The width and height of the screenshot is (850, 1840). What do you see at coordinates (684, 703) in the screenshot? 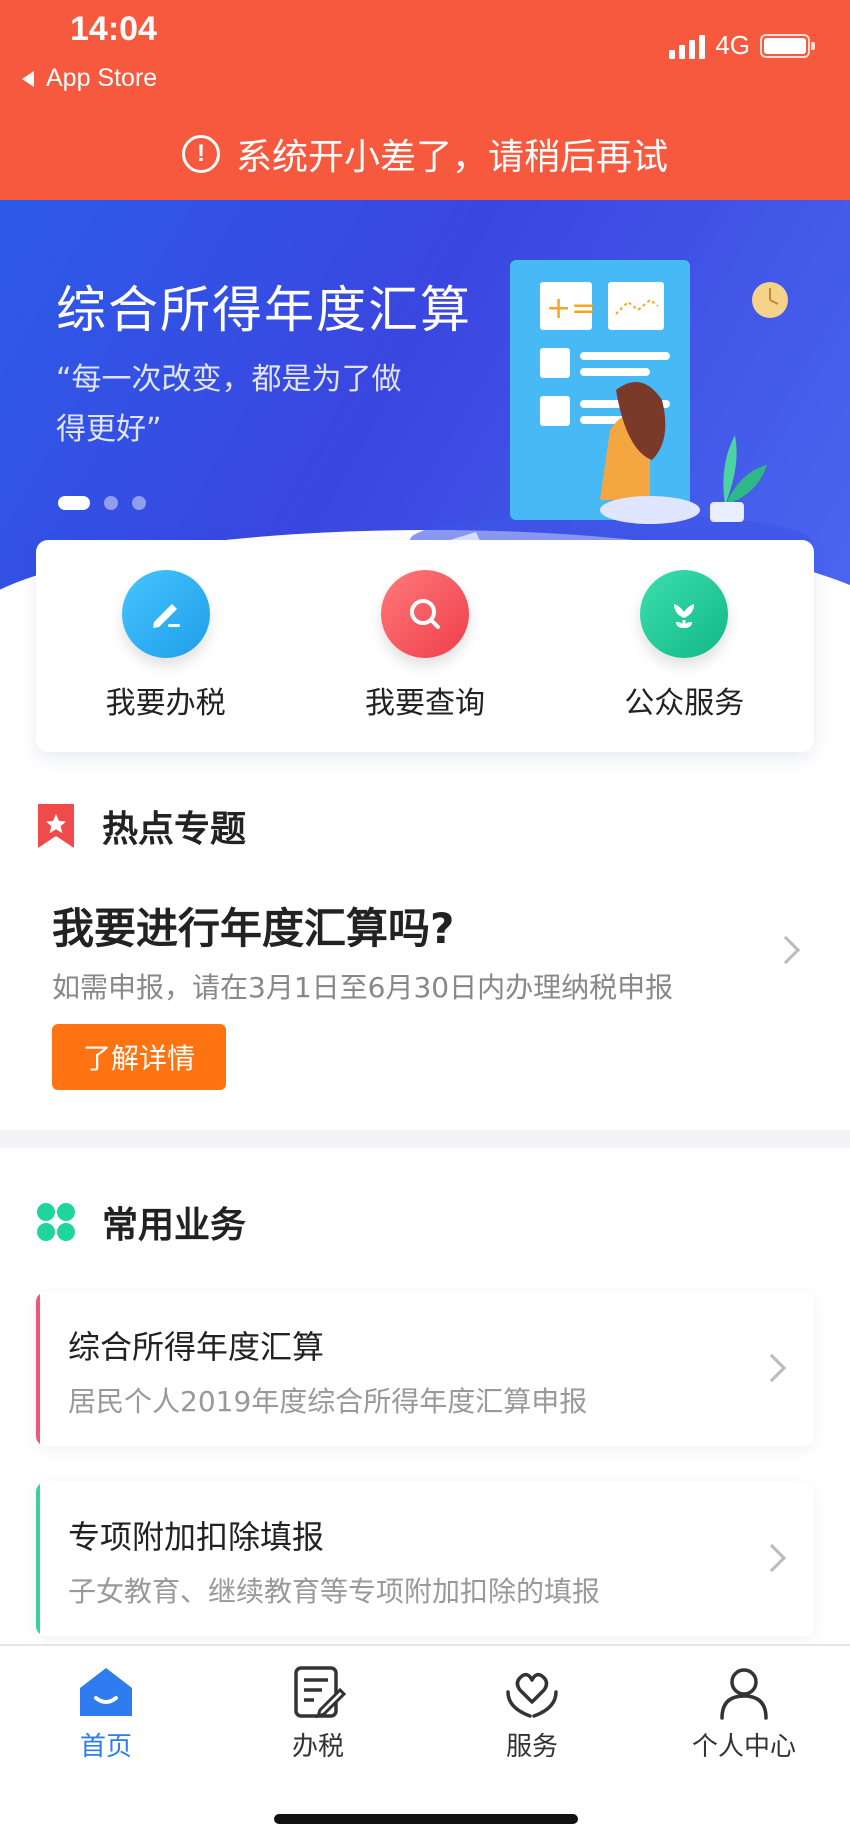
I see `action-public-service-label: 公众服务` at bounding box center [684, 703].